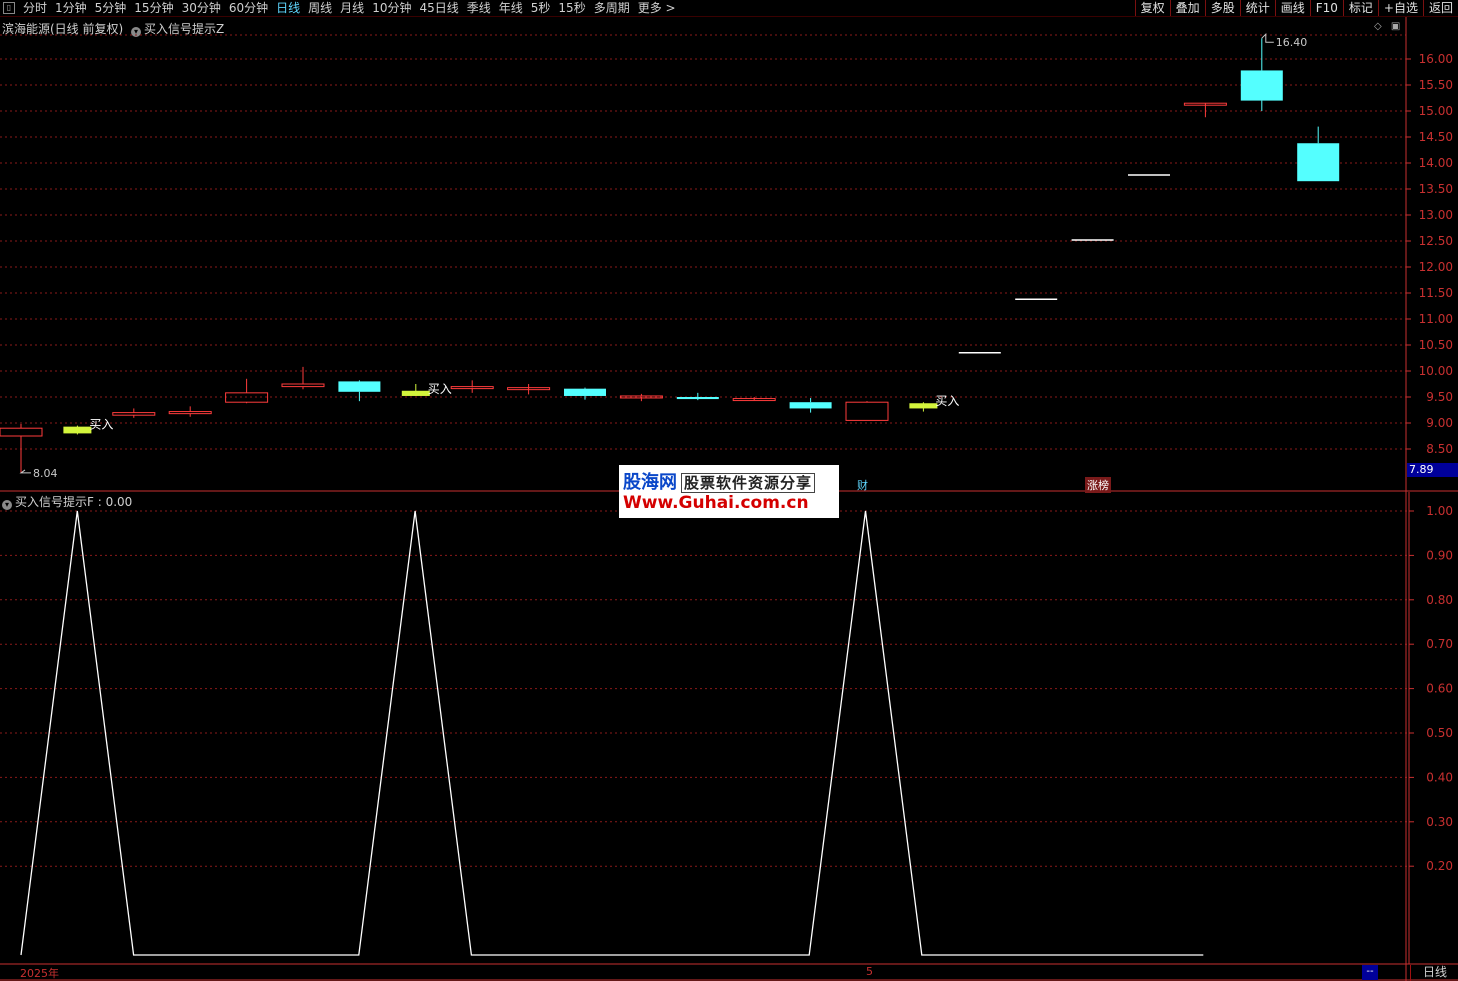 Image resolution: width=1458 pixels, height=981 pixels. What do you see at coordinates (1439, 449) in the screenshot?
I see `y-tick-label: 8.50` at bounding box center [1439, 449].